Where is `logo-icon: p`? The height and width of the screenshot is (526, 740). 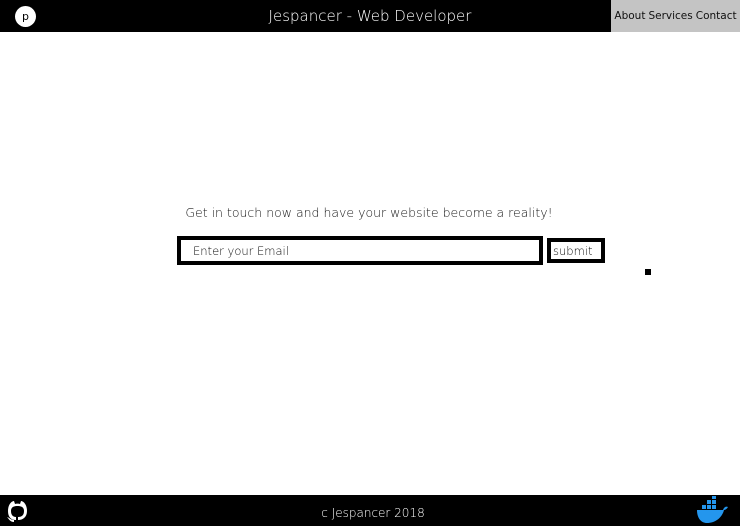 logo-icon: p is located at coordinates (25, 16).